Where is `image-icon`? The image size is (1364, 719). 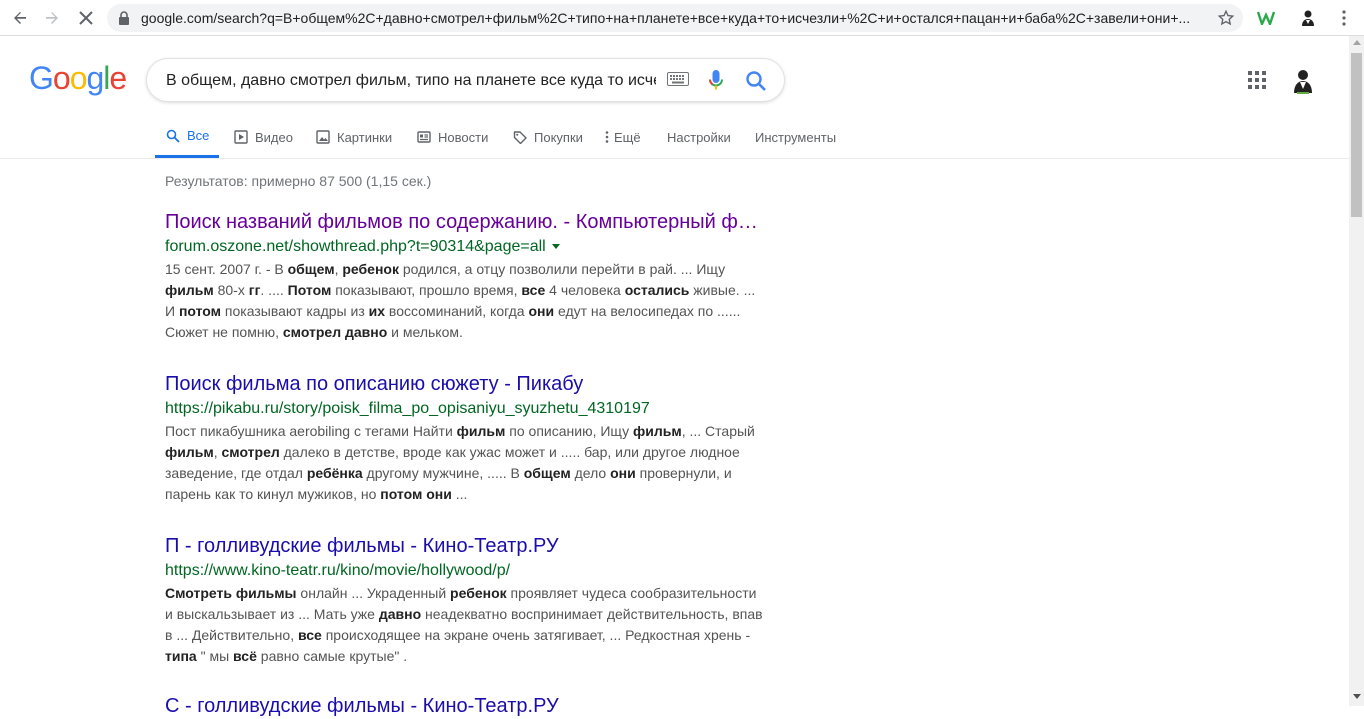 image-icon is located at coordinates (323, 137).